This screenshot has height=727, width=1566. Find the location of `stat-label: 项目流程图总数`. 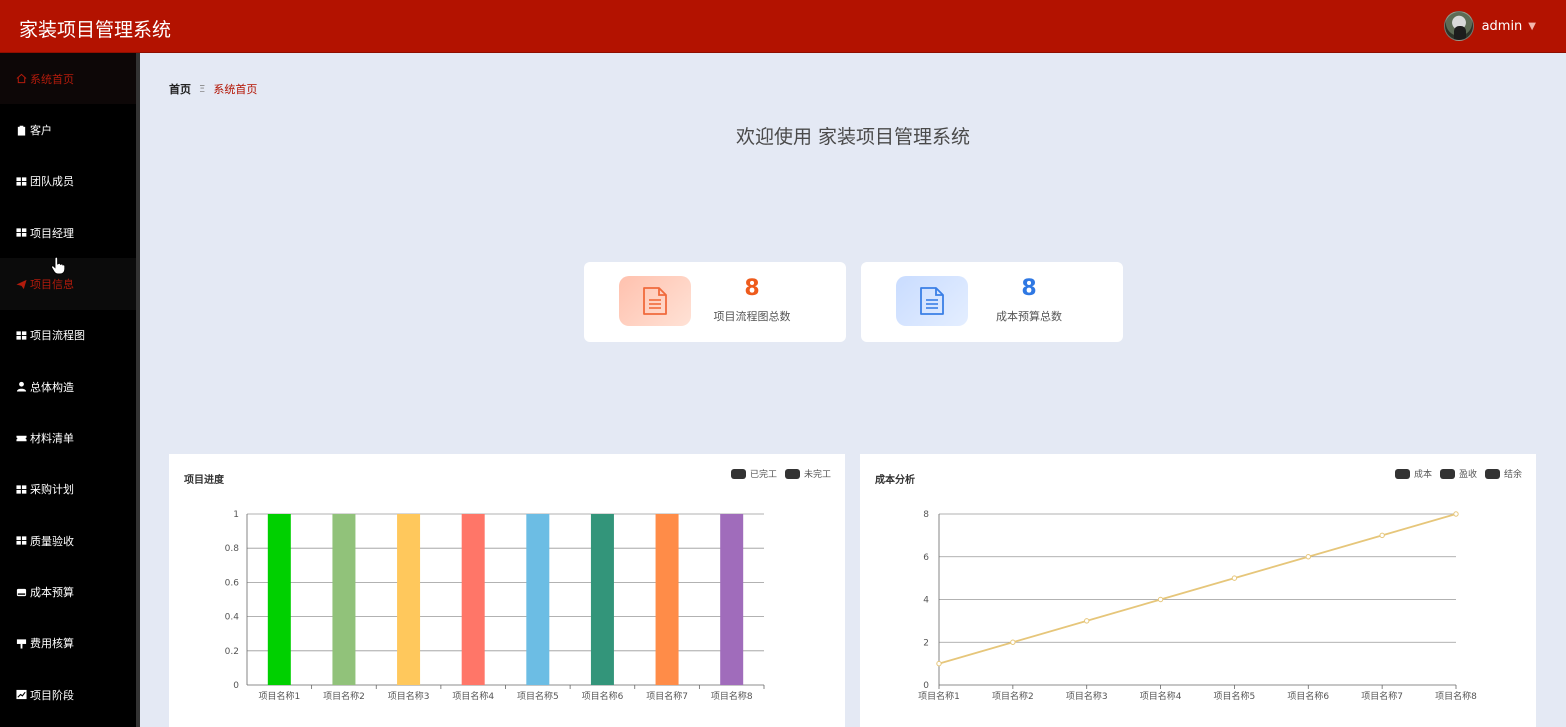

stat-label: 项目流程图总数 is located at coordinates (752, 316).